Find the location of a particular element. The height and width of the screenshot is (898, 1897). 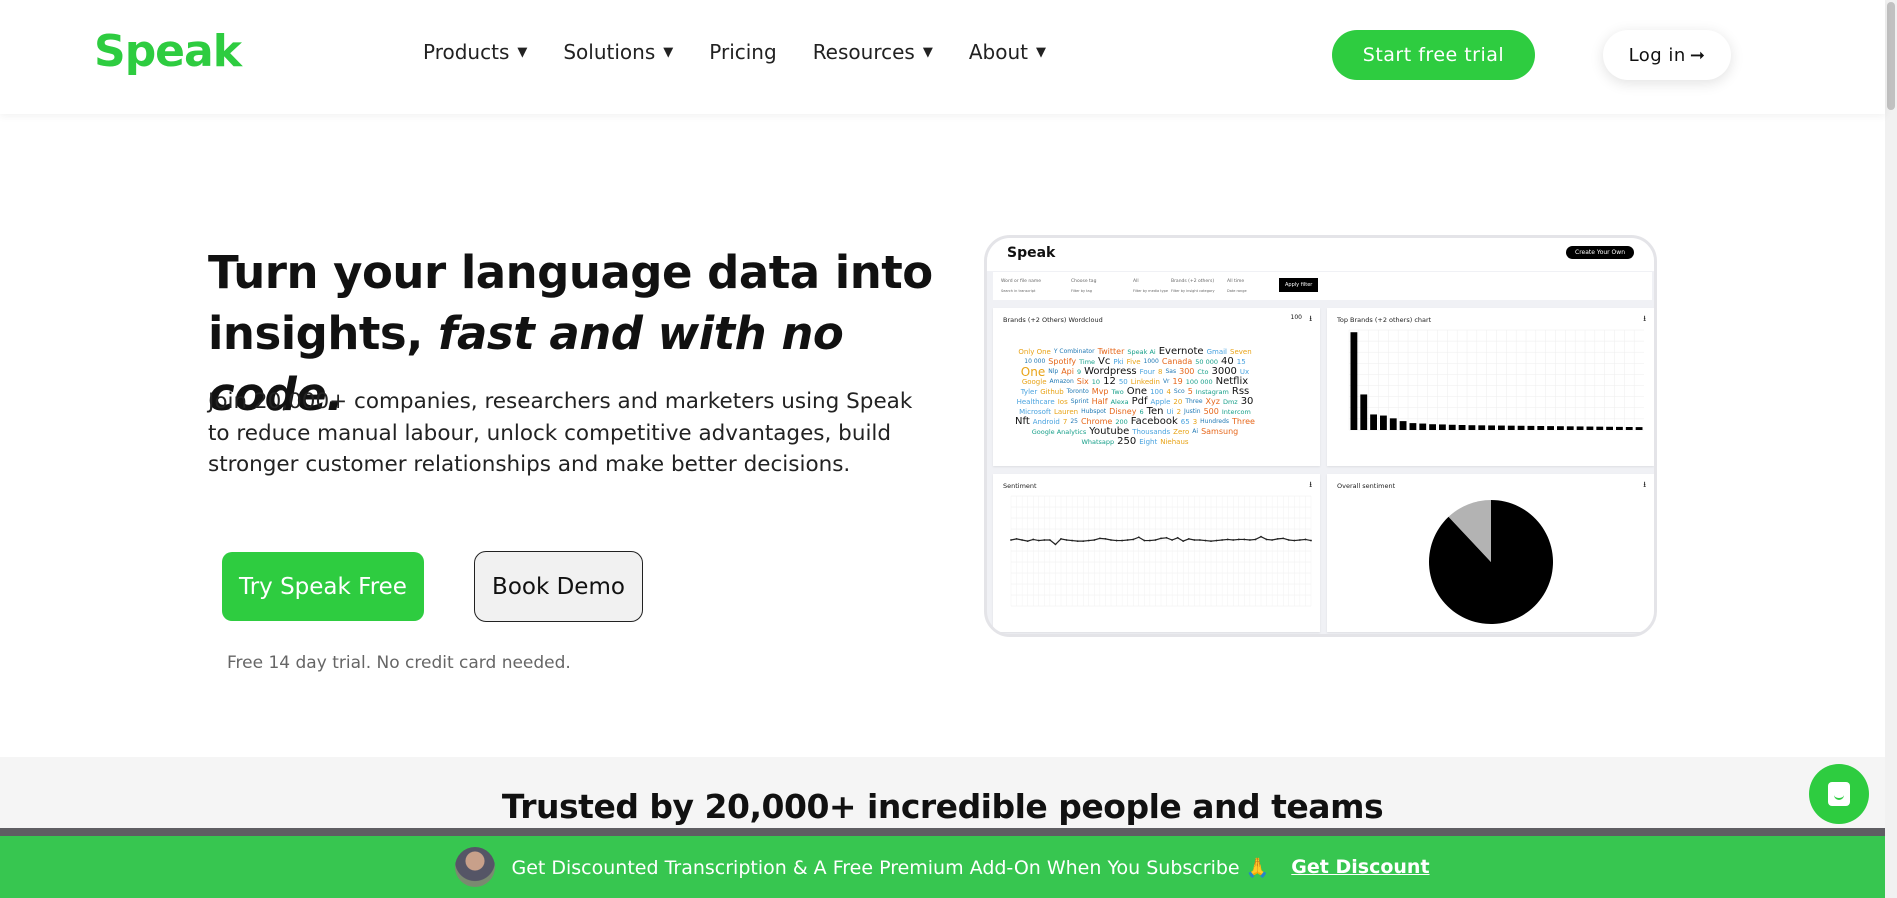

chat-button is located at coordinates (1839, 794).